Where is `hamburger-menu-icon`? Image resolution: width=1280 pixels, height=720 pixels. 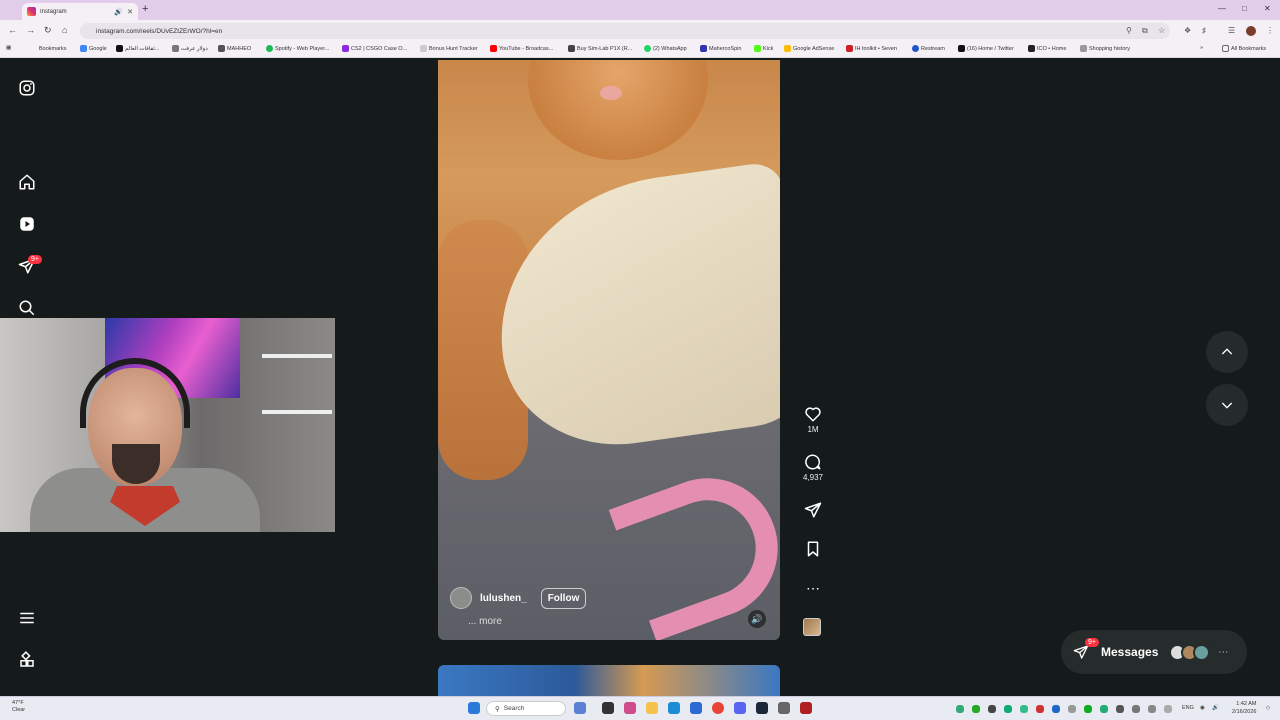 hamburger-menu-icon is located at coordinates (27, 618).